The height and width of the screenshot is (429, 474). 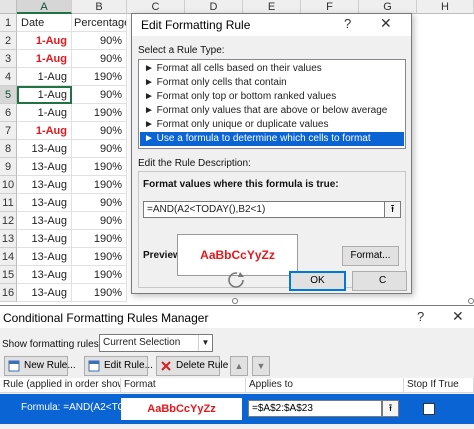 What do you see at coordinates (8, 203) in the screenshot?
I see `row-header: 11` at bounding box center [8, 203].